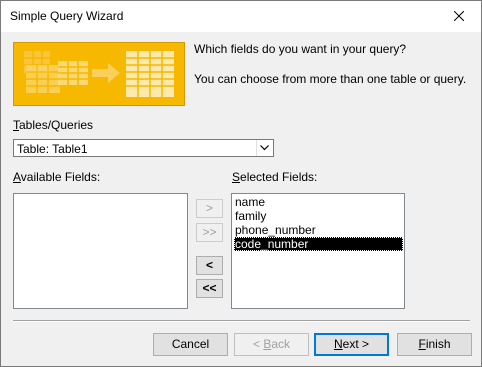 This screenshot has width=482, height=367. Describe the element at coordinates (318, 202) in the screenshot. I see `selected-field-item: name` at that location.